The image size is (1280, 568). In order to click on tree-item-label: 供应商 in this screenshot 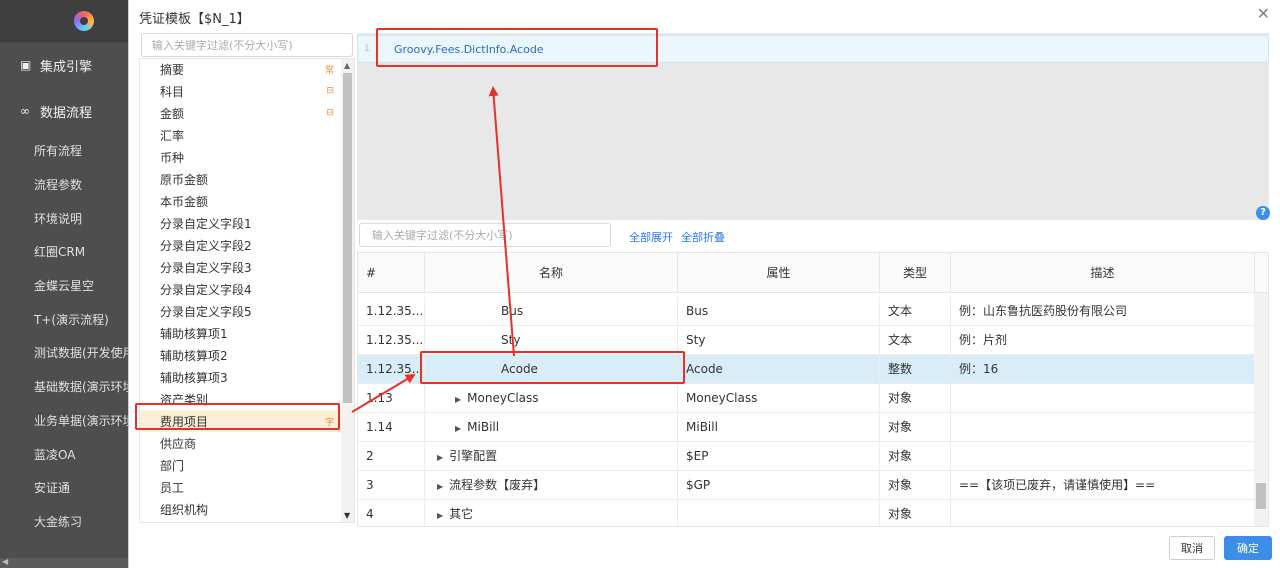, I will do `click(178, 443)`.